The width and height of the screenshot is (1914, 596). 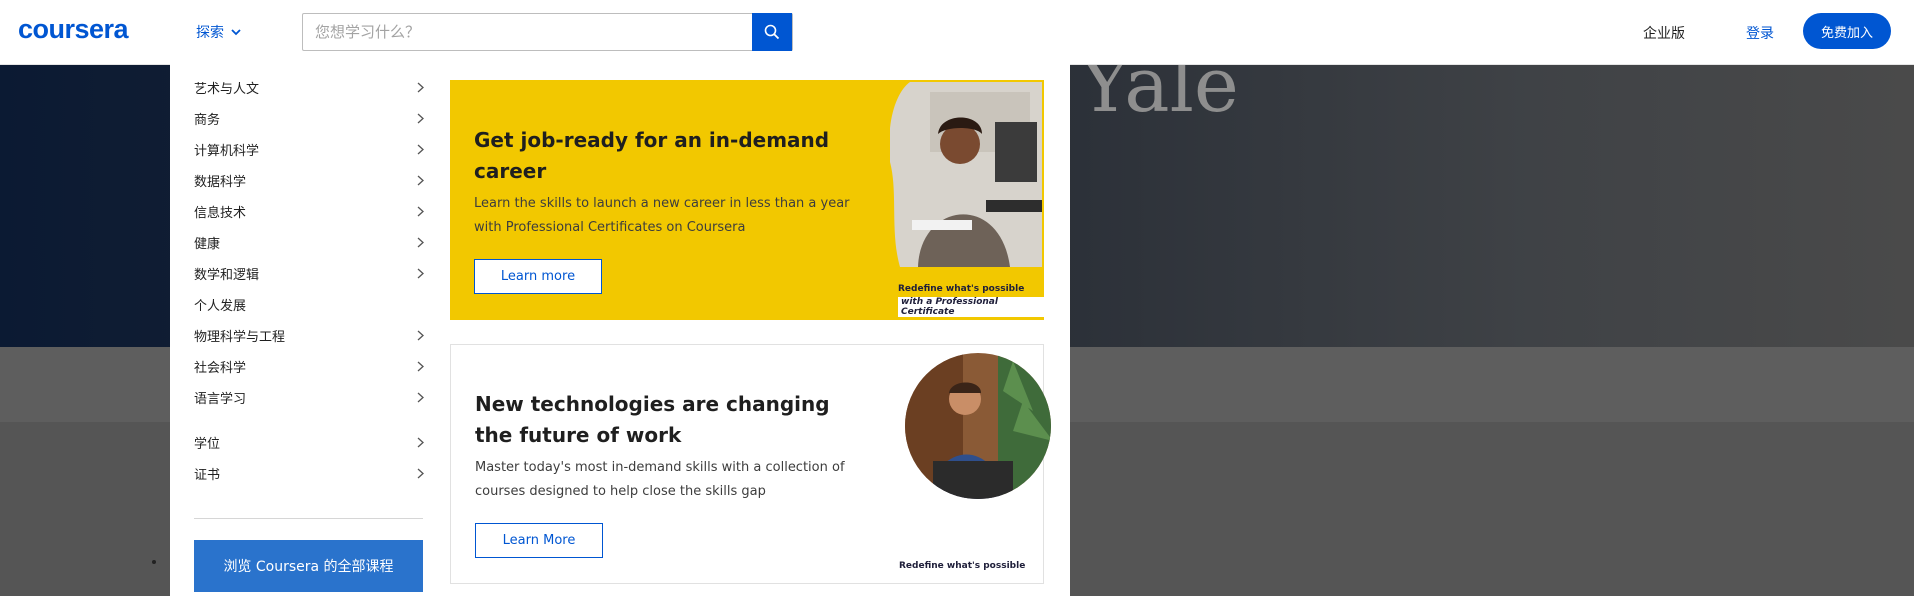 I want to click on search-box, so click(x=547, y=32).